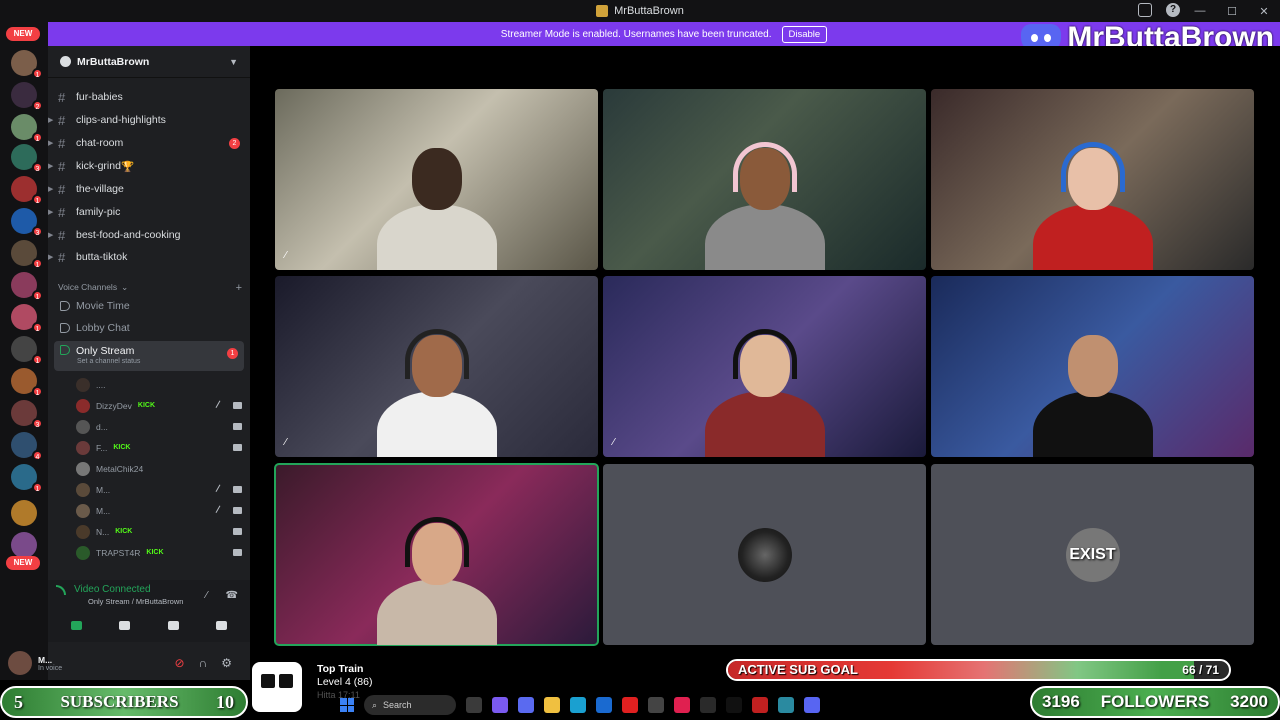  What do you see at coordinates (149, 143) in the screenshot?
I see `channel-item: ▶ # chat-room 2` at bounding box center [149, 143].